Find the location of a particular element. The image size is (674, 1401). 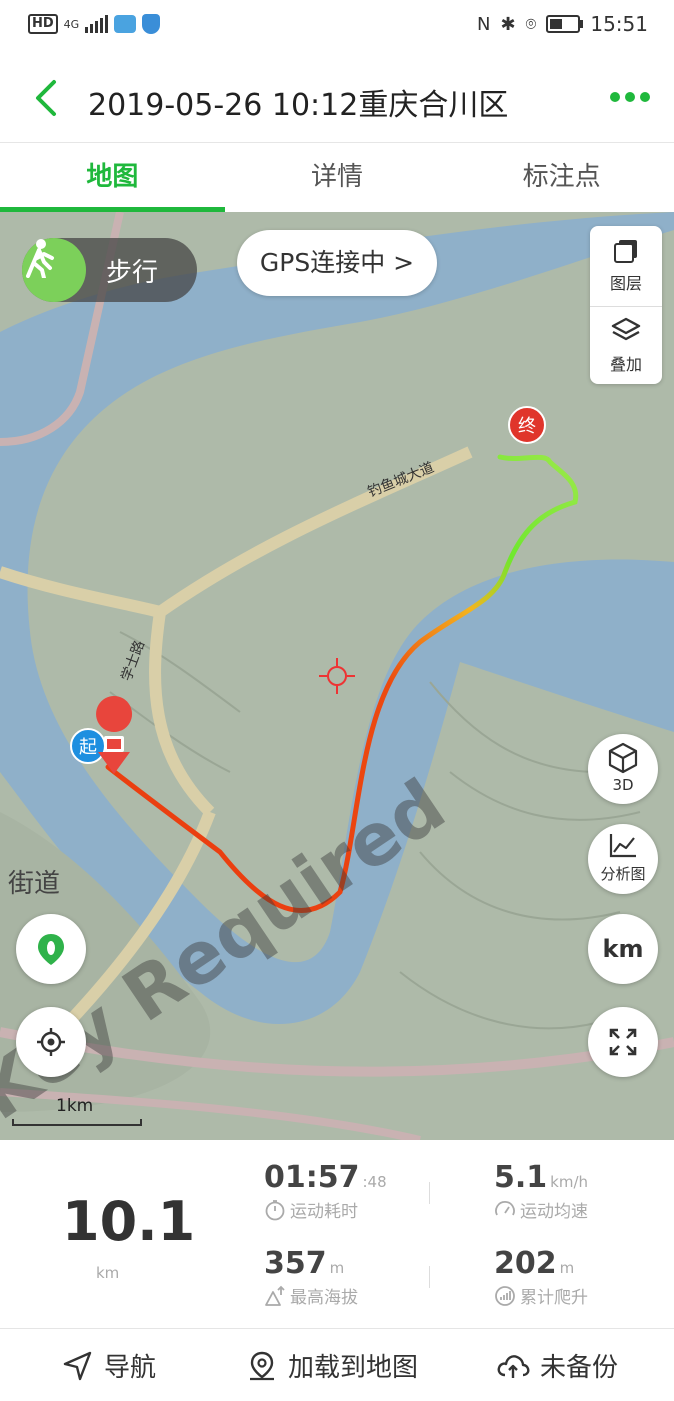

unit-km-label: km is located at coordinates (623, 949).